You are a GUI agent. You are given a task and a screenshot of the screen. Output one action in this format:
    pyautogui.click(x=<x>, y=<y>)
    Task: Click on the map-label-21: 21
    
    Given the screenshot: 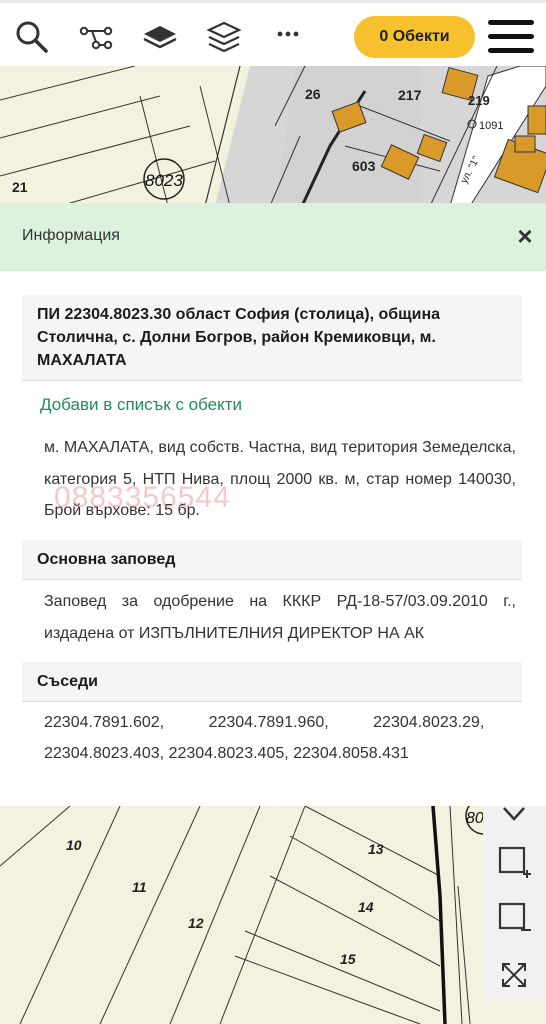 What is the action you would take?
    pyautogui.click(x=20, y=187)
    